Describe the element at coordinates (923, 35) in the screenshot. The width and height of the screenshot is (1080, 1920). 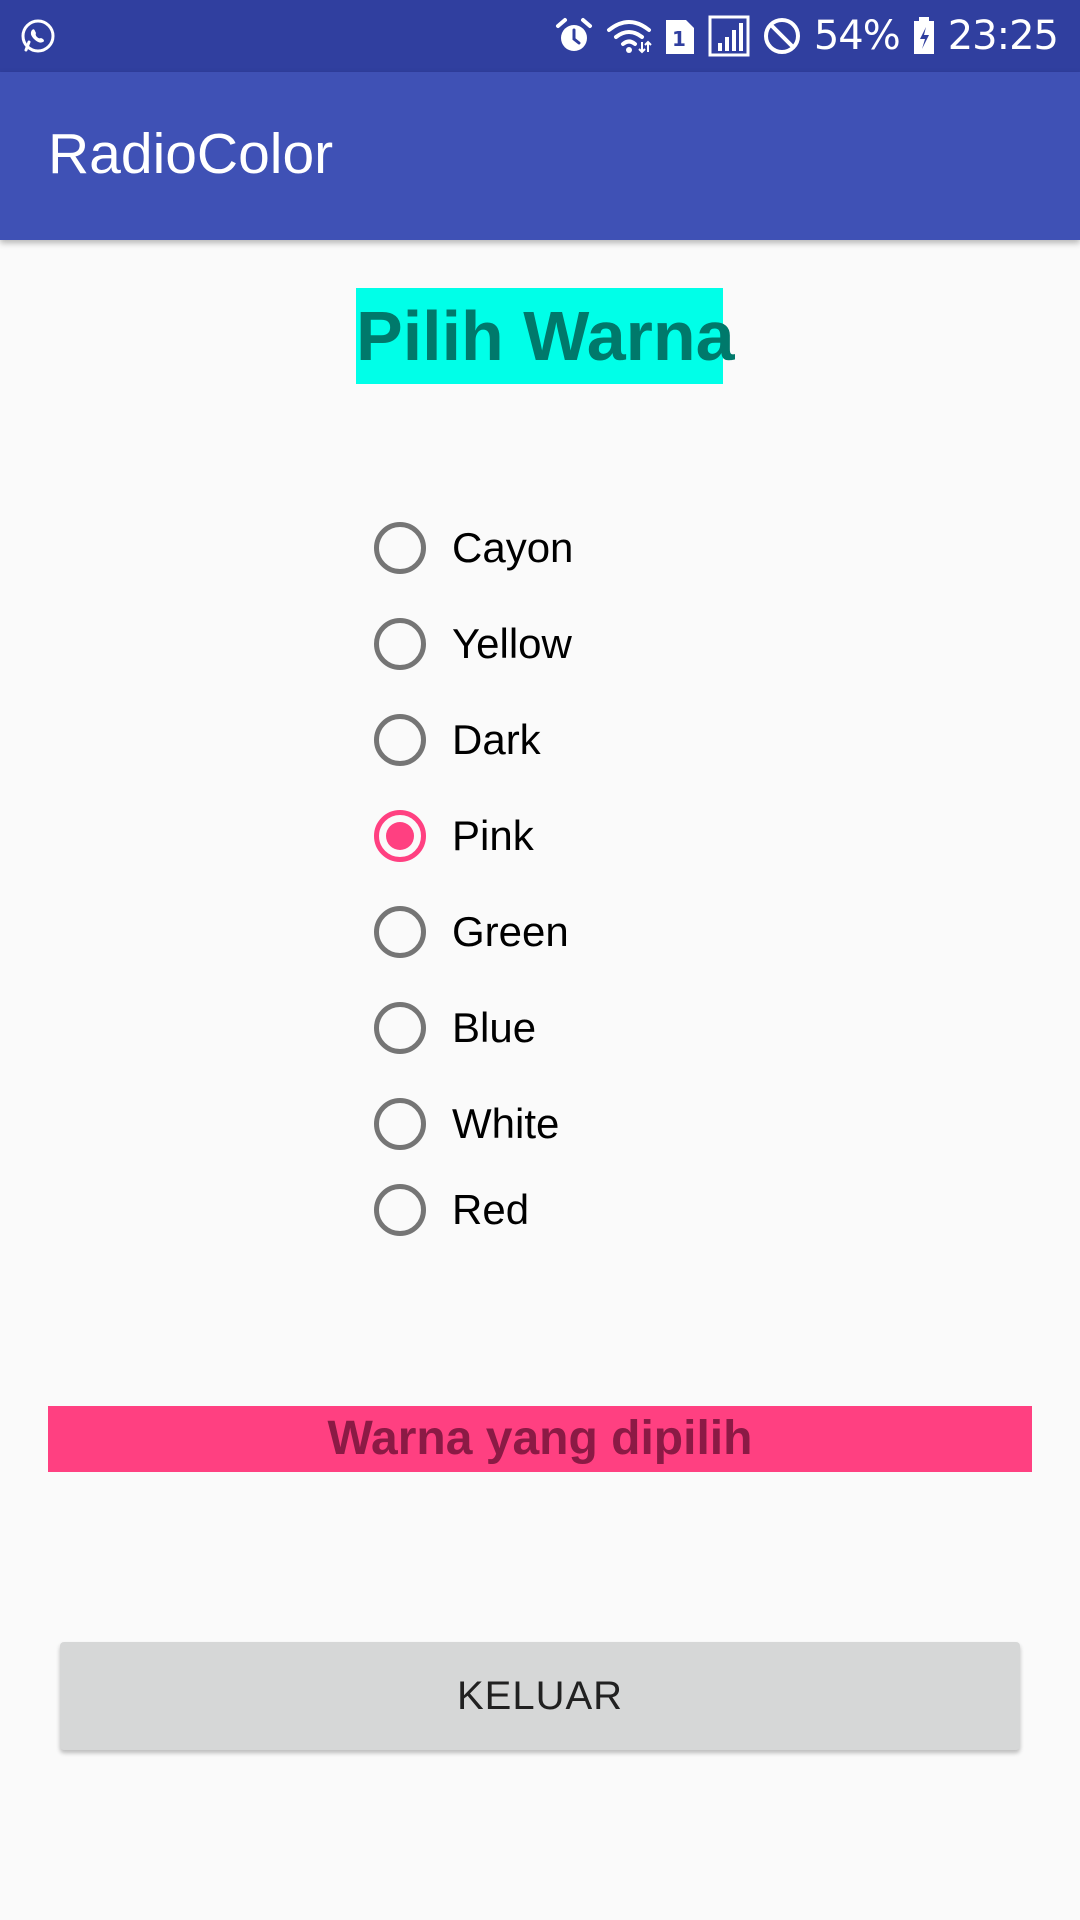
I see `battery-icon` at that location.